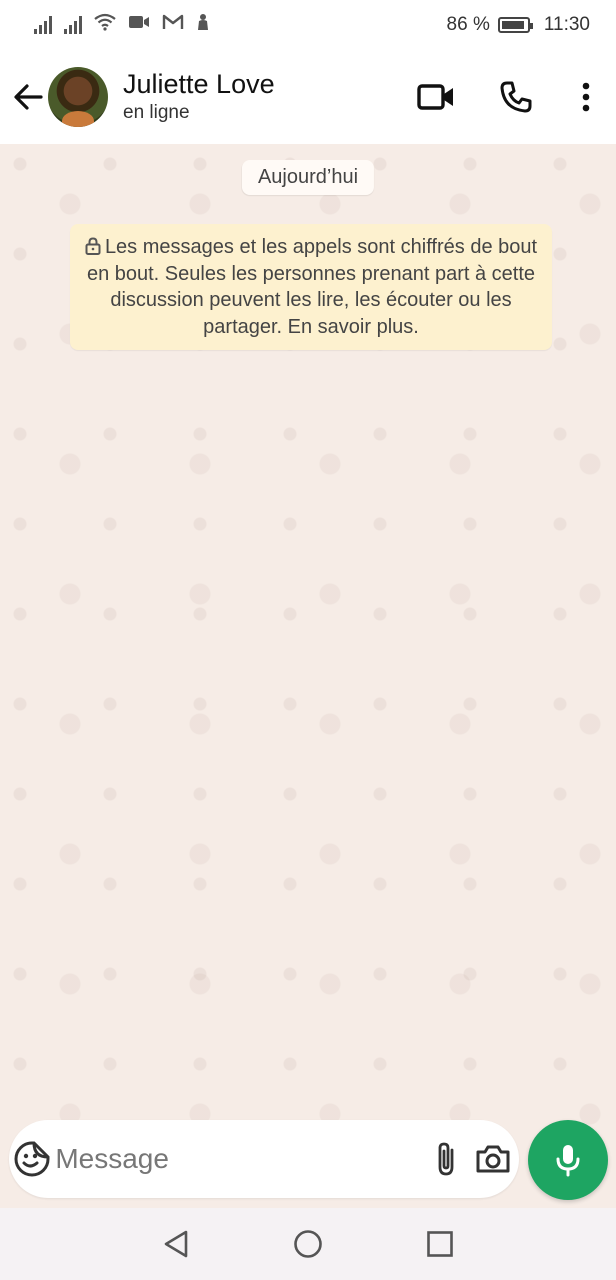  I want to click on message-composer, so click(264, 1159).